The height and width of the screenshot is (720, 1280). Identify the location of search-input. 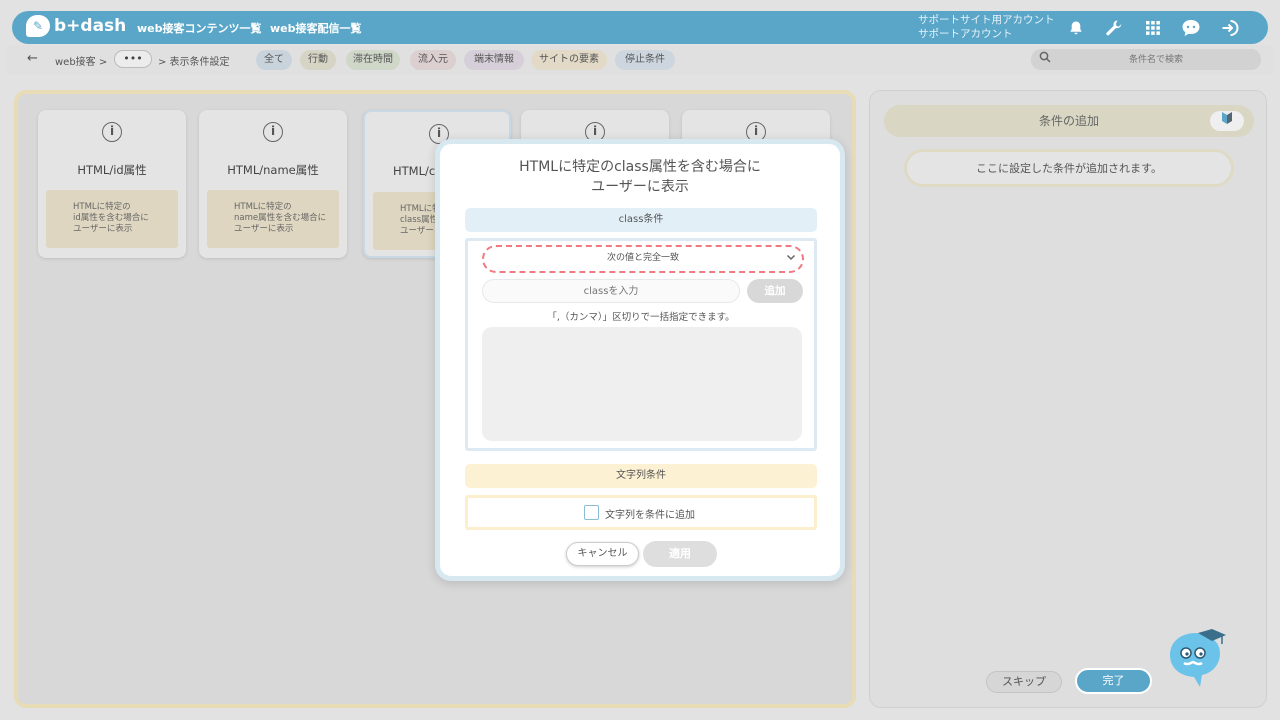
(1156, 59).